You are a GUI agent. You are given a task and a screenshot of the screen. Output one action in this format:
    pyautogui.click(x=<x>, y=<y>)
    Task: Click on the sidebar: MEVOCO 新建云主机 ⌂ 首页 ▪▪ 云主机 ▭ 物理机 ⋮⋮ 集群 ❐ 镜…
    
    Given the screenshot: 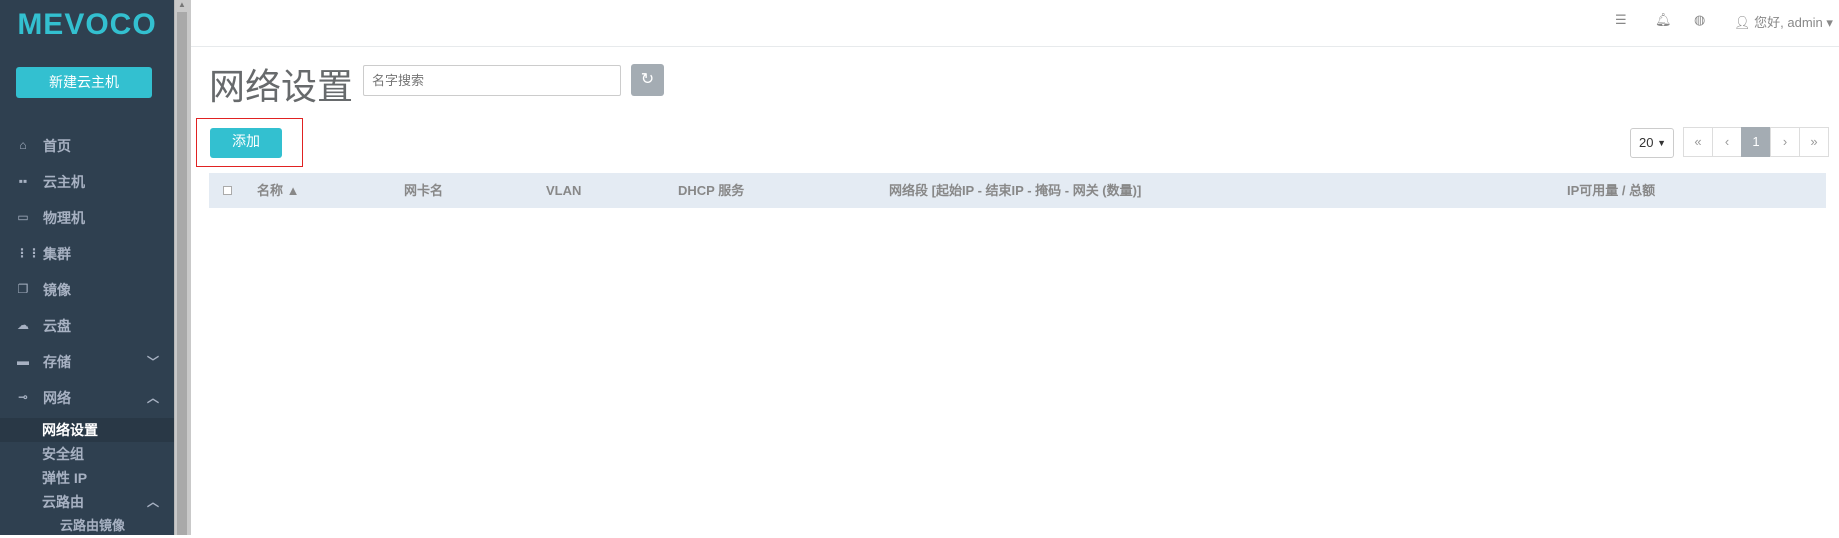 What is the action you would take?
    pyautogui.click(x=87, y=267)
    